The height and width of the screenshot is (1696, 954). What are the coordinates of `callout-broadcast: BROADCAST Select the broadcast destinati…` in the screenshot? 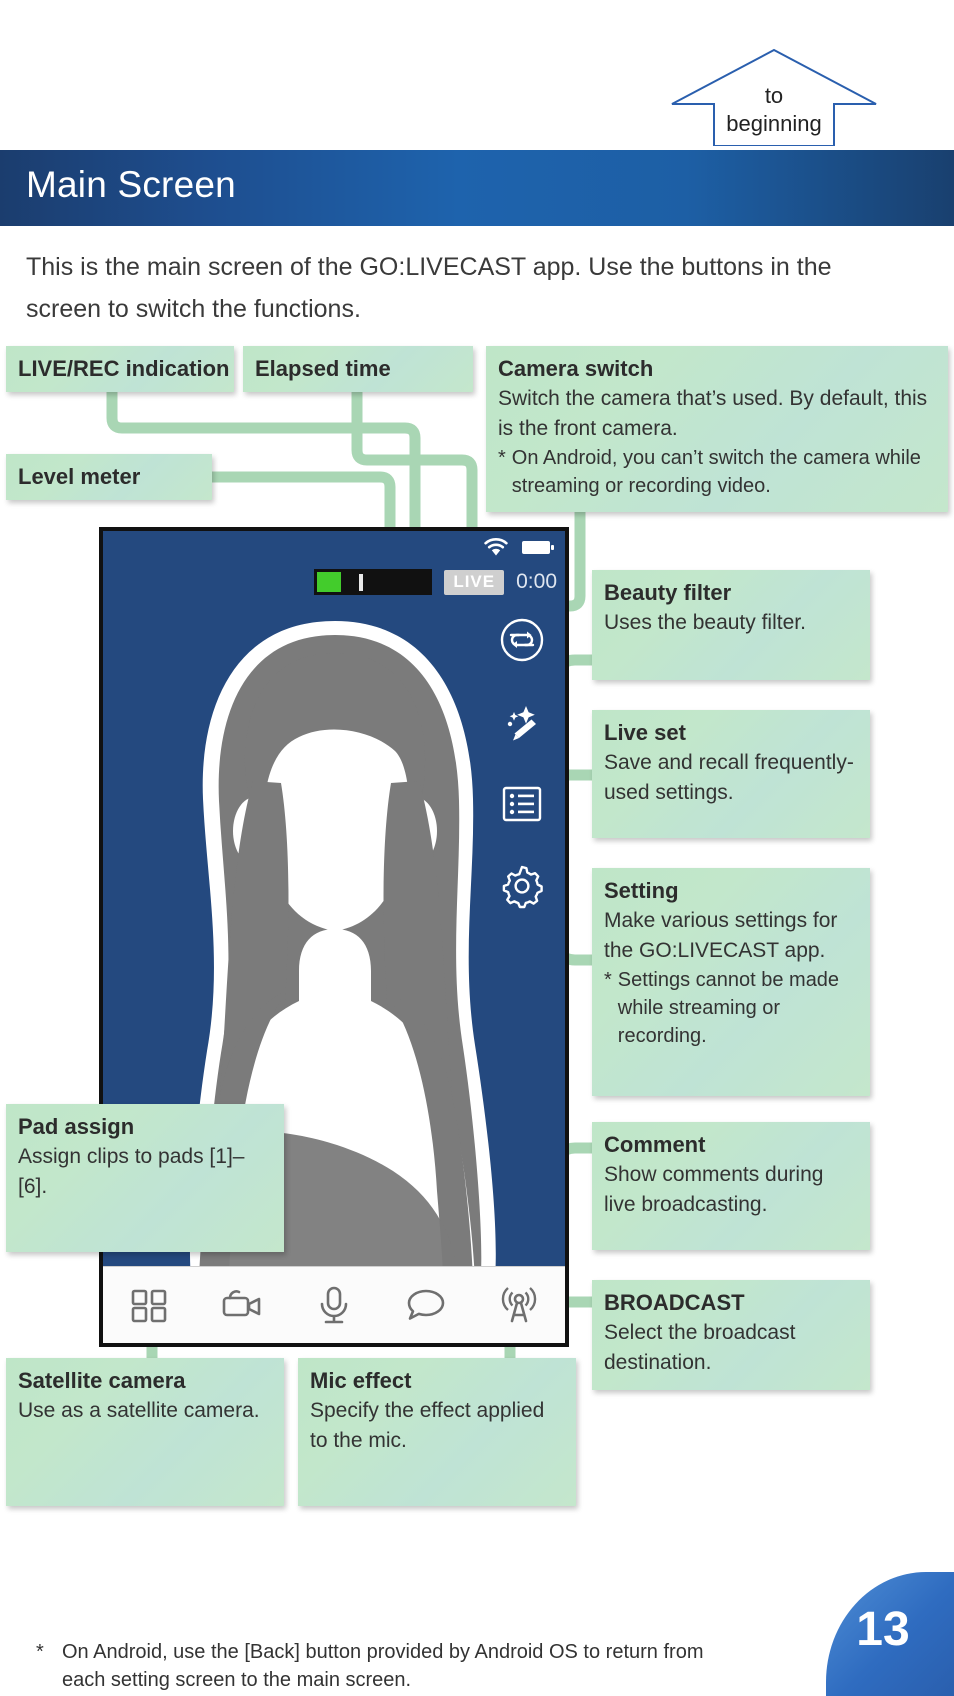 It's located at (731, 1335).